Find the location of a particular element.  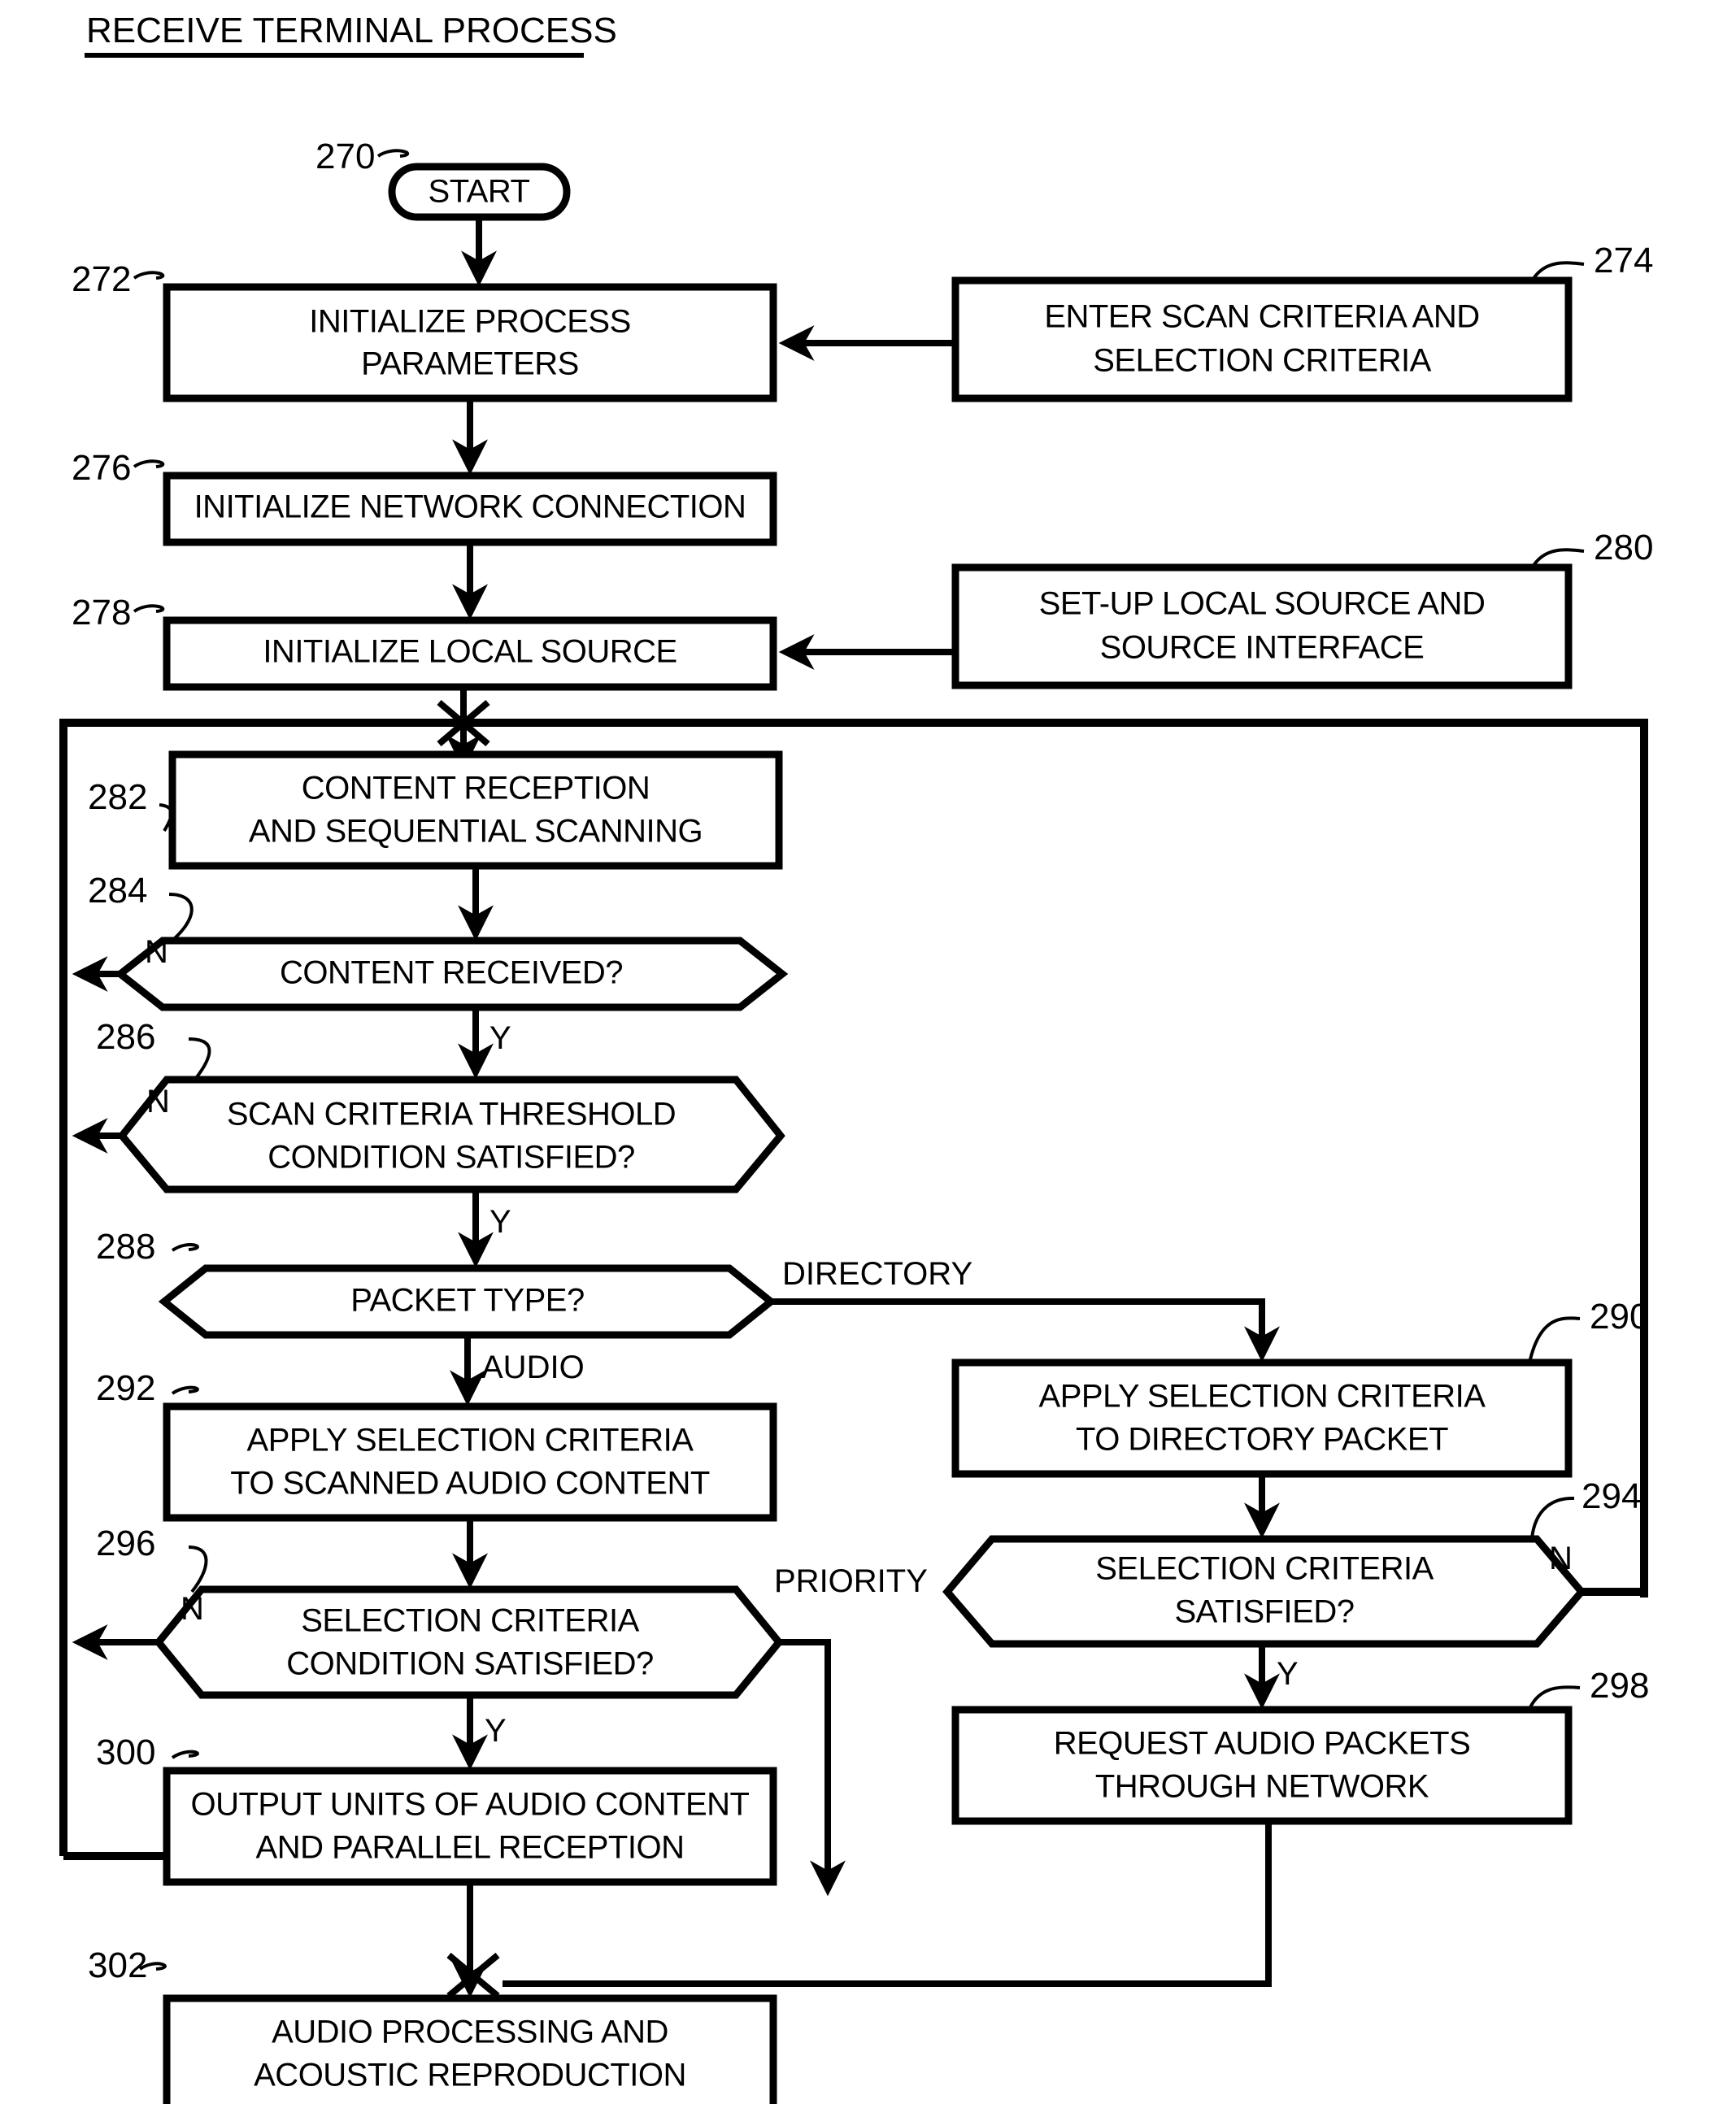

ref-278: 278 is located at coordinates (101, 613).